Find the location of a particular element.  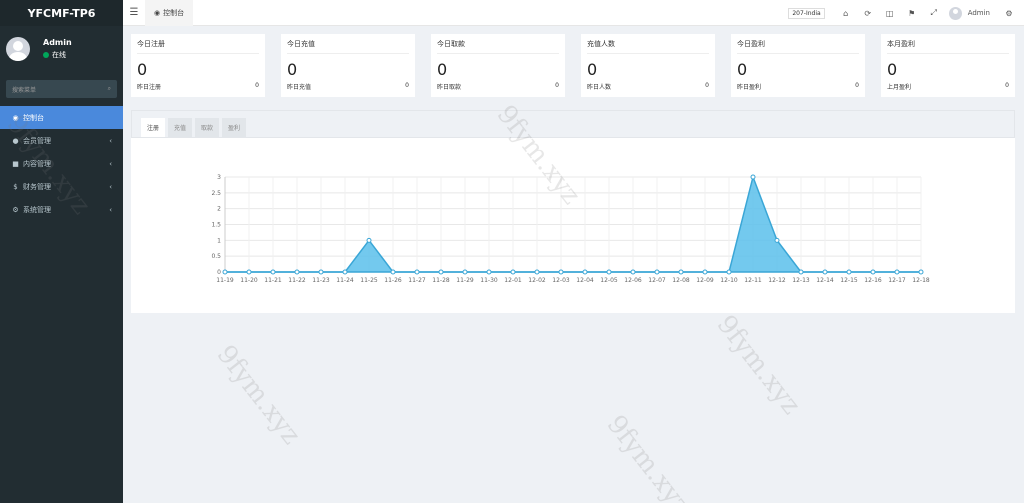

y-tick-label: 1 is located at coordinates (219, 240).